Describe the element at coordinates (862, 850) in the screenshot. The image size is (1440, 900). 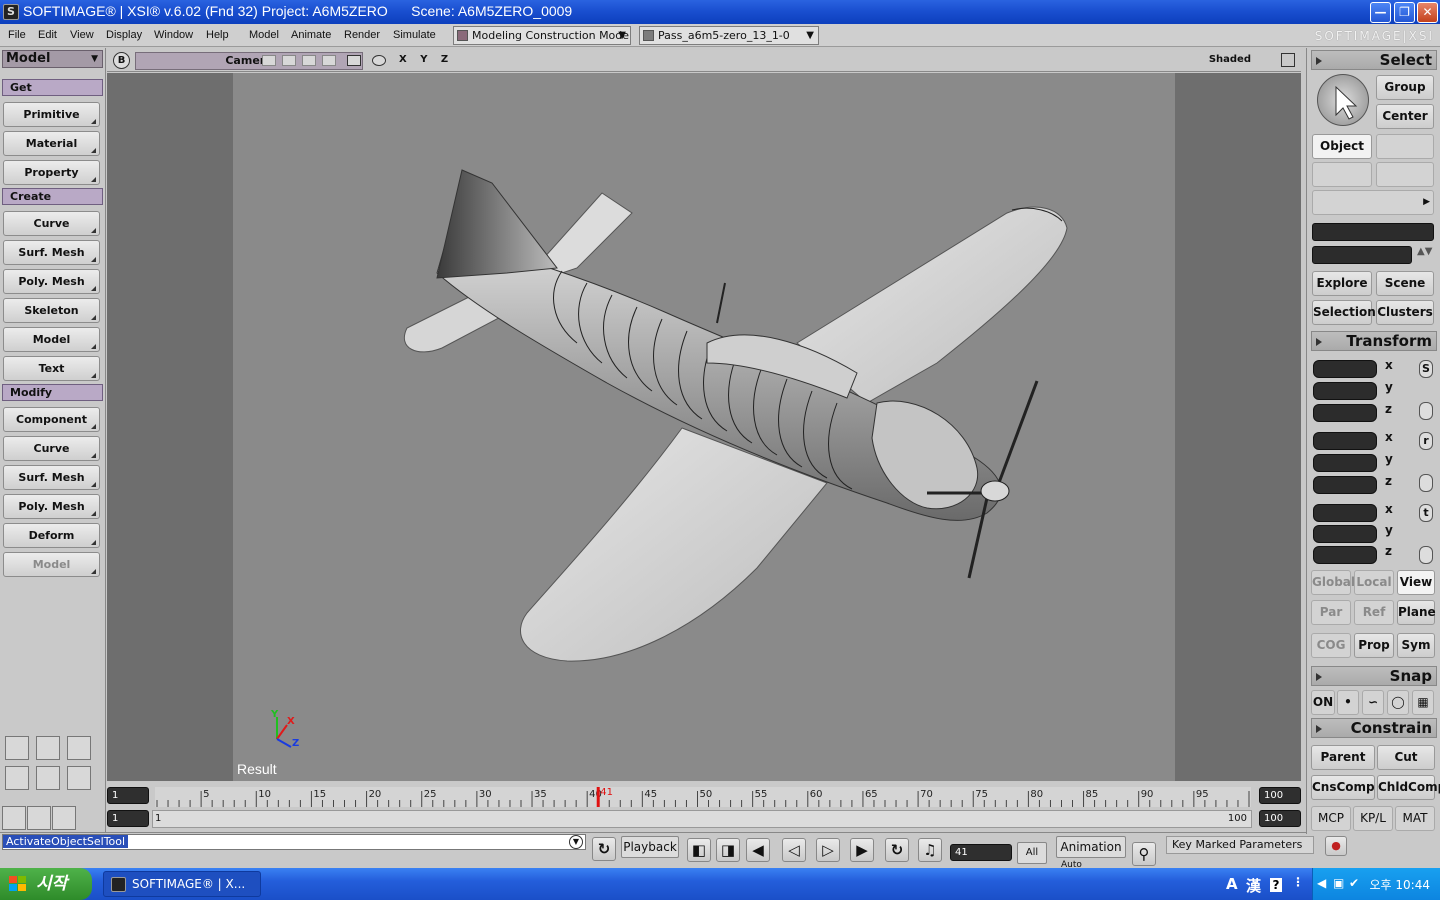
I see `last-frame-icon: ▶` at that location.